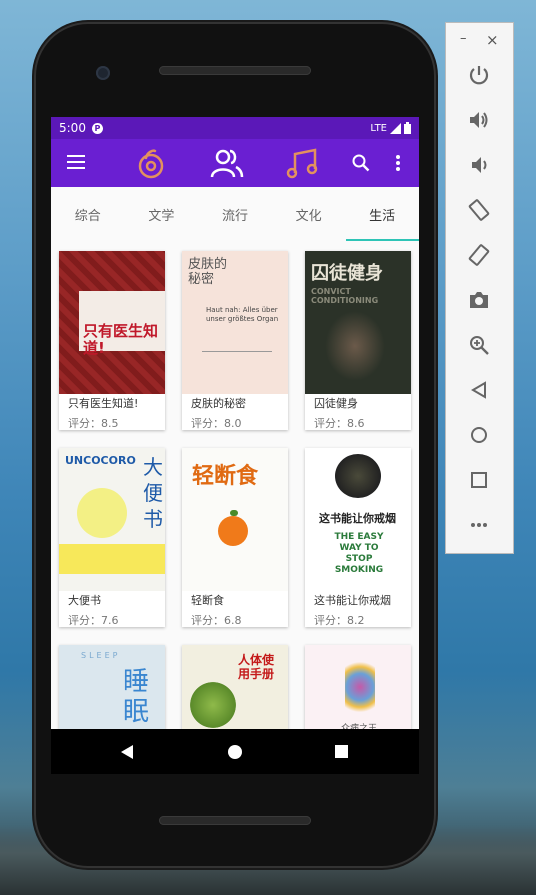 This screenshot has width=536, height=895. I want to click on tab-culture: 文化, so click(309, 214).